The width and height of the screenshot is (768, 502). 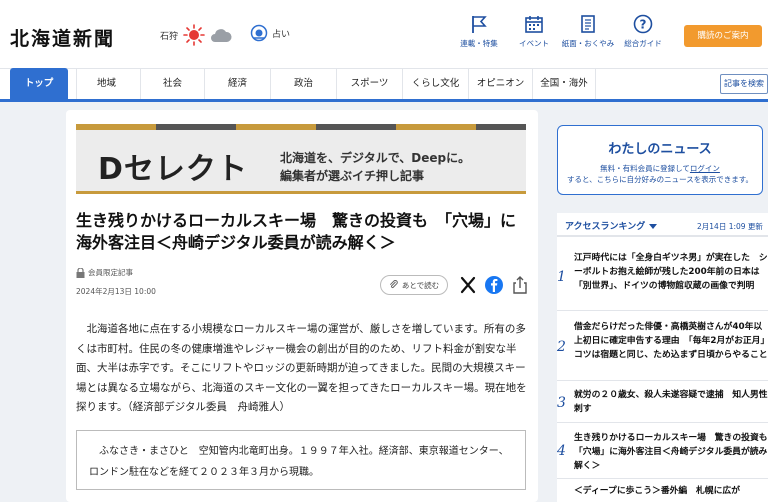 What do you see at coordinates (62, 37) in the screenshot?
I see `site-logo: 北海道新聞` at bounding box center [62, 37].